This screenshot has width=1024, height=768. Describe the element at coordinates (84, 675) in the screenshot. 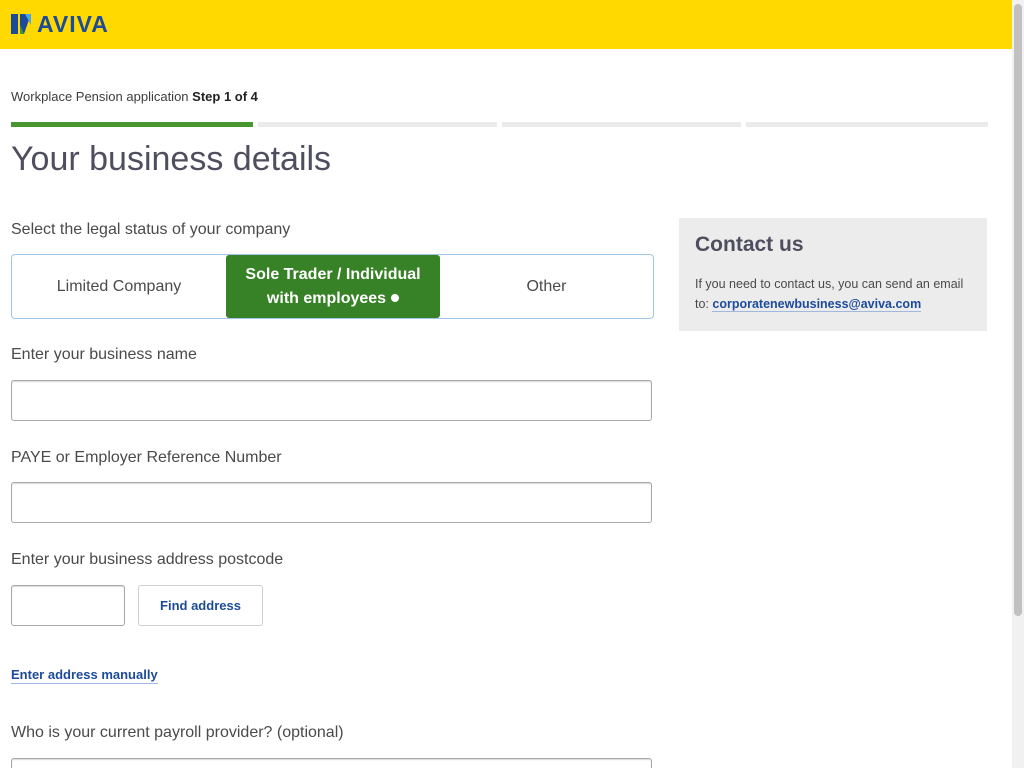

I see `enter-address-manually-link: Enter address manually` at that location.